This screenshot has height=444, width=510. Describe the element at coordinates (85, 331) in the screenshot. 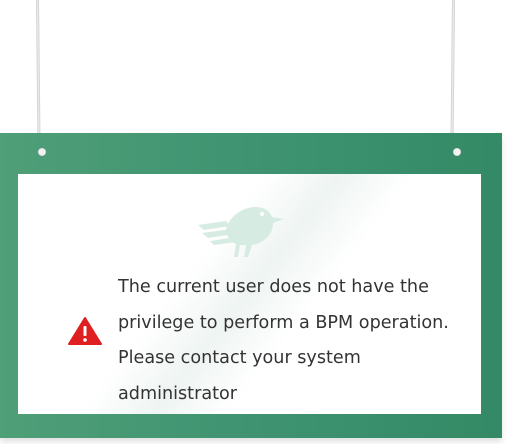

I see `warning-triangle-icon` at that location.